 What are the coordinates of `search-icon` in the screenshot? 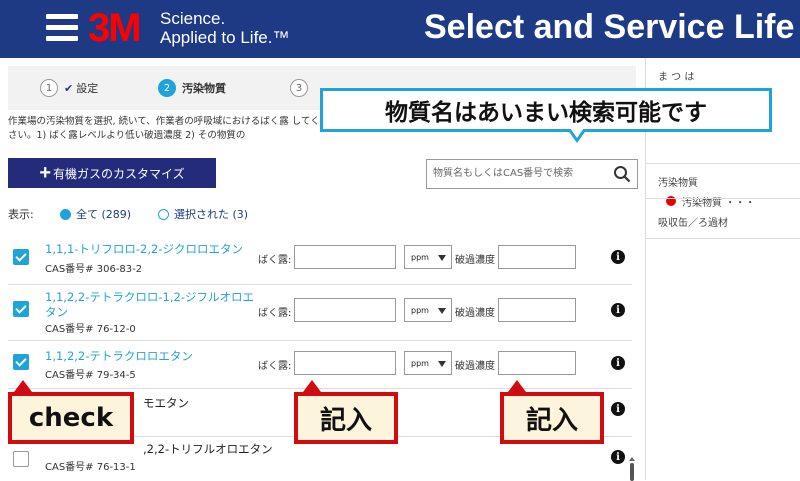 It's located at (622, 174).